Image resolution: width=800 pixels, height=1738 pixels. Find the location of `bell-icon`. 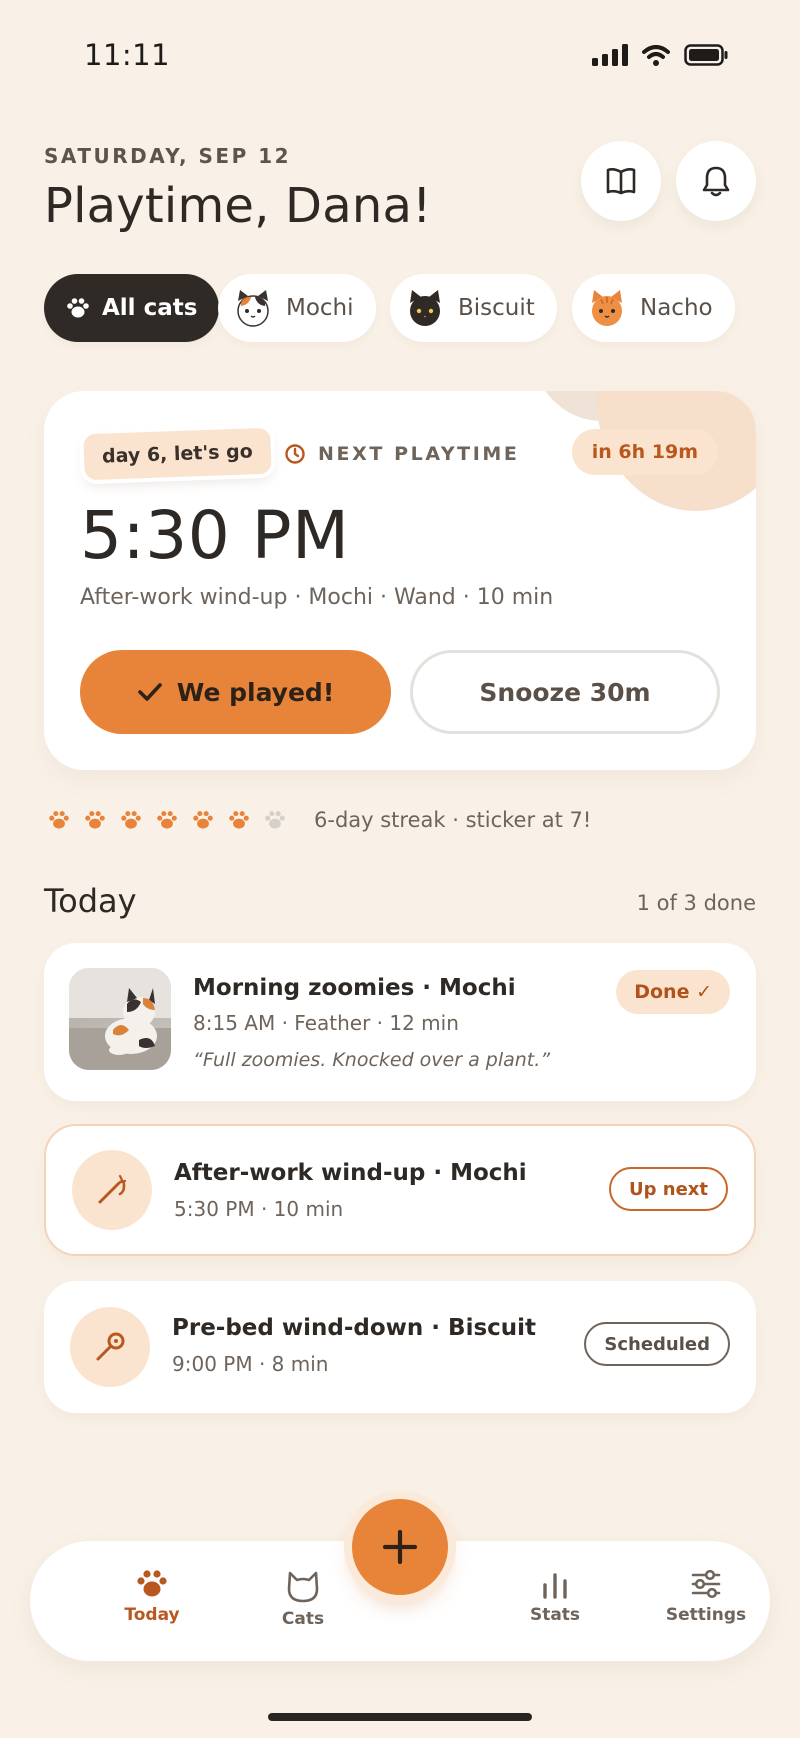

bell-icon is located at coordinates (716, 181).